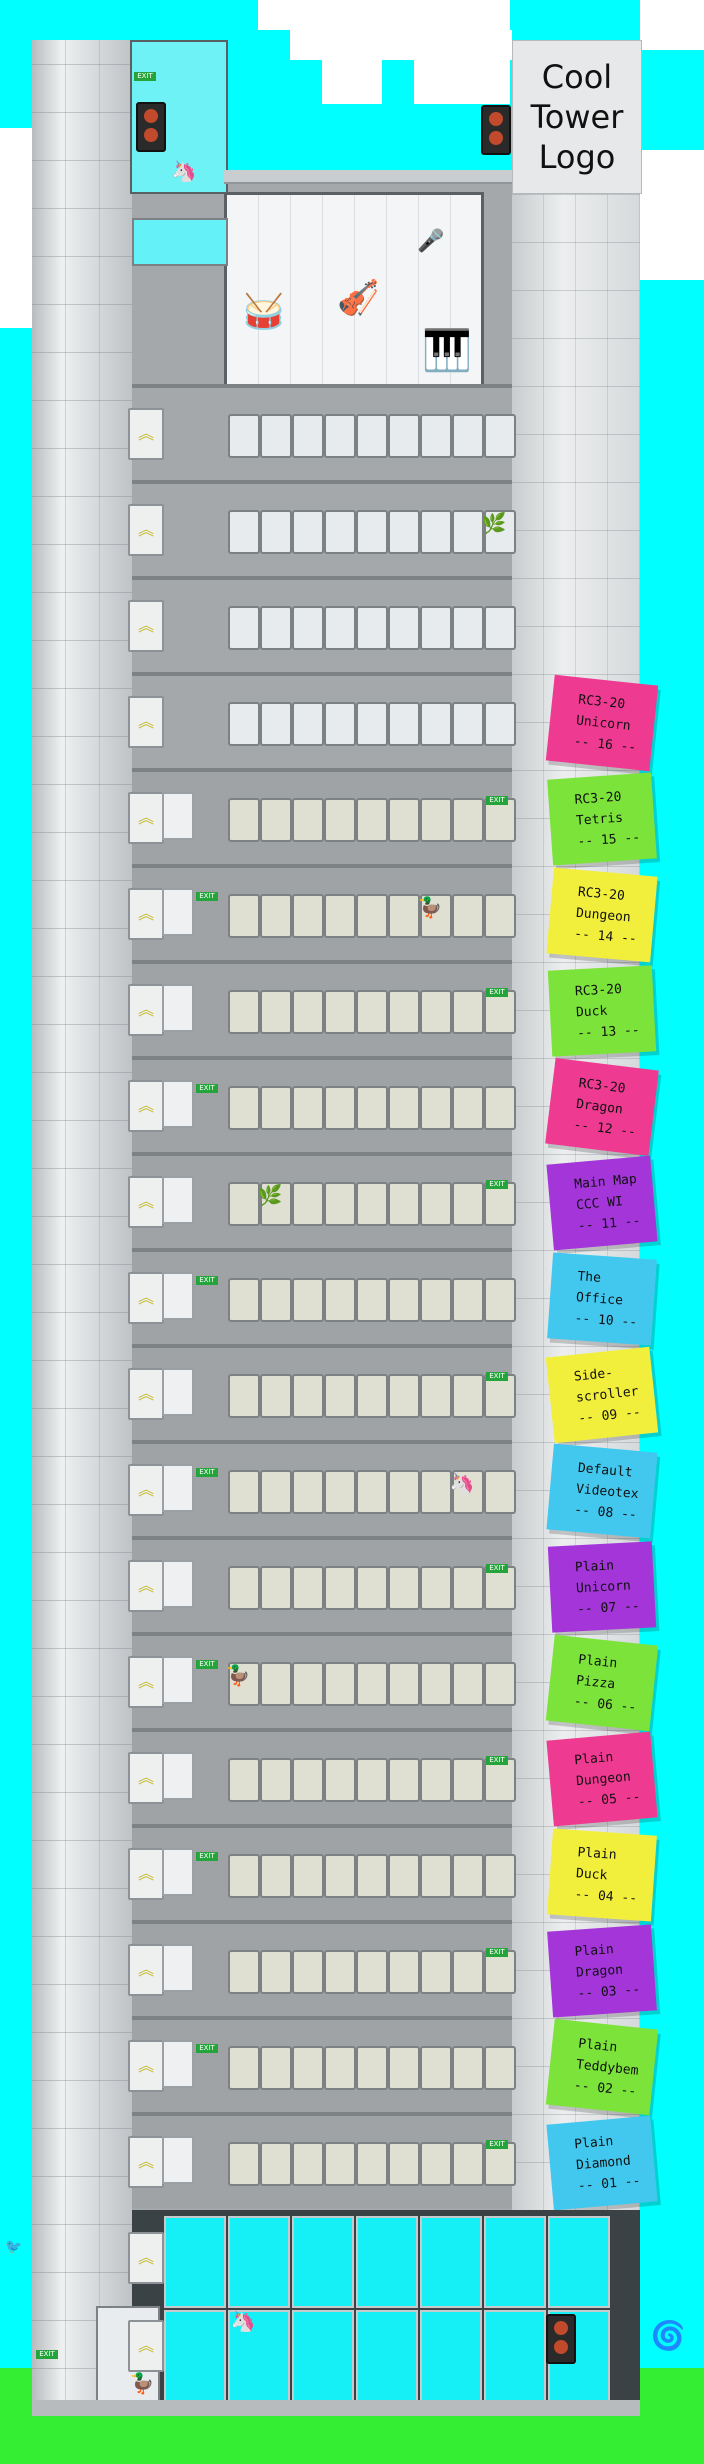 The height and width of the screenshot is (2464, 704). I want to click on floor-sign: Plain Pizza -- 06 --, so click(602, 1683).